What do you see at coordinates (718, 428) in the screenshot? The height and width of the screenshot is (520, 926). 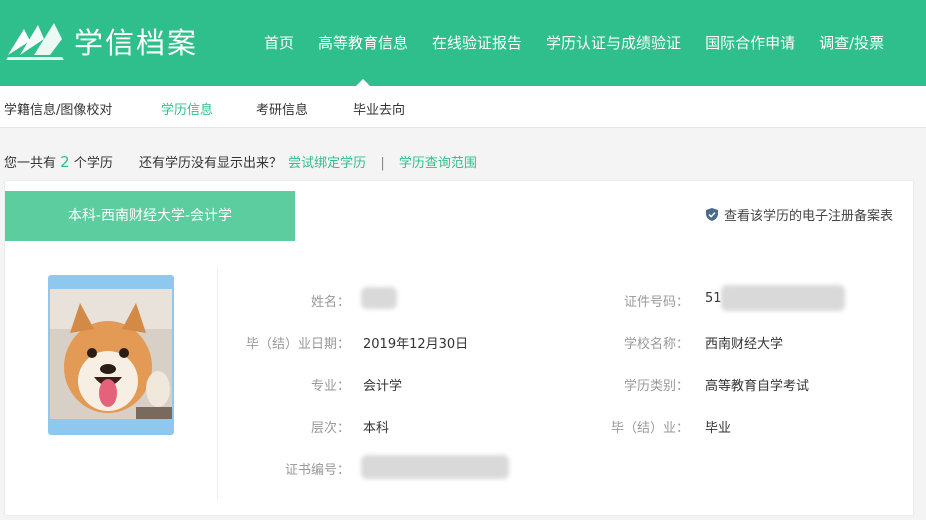 I see `graduation-status-value: 毕业` at bounding box center [718, 428].